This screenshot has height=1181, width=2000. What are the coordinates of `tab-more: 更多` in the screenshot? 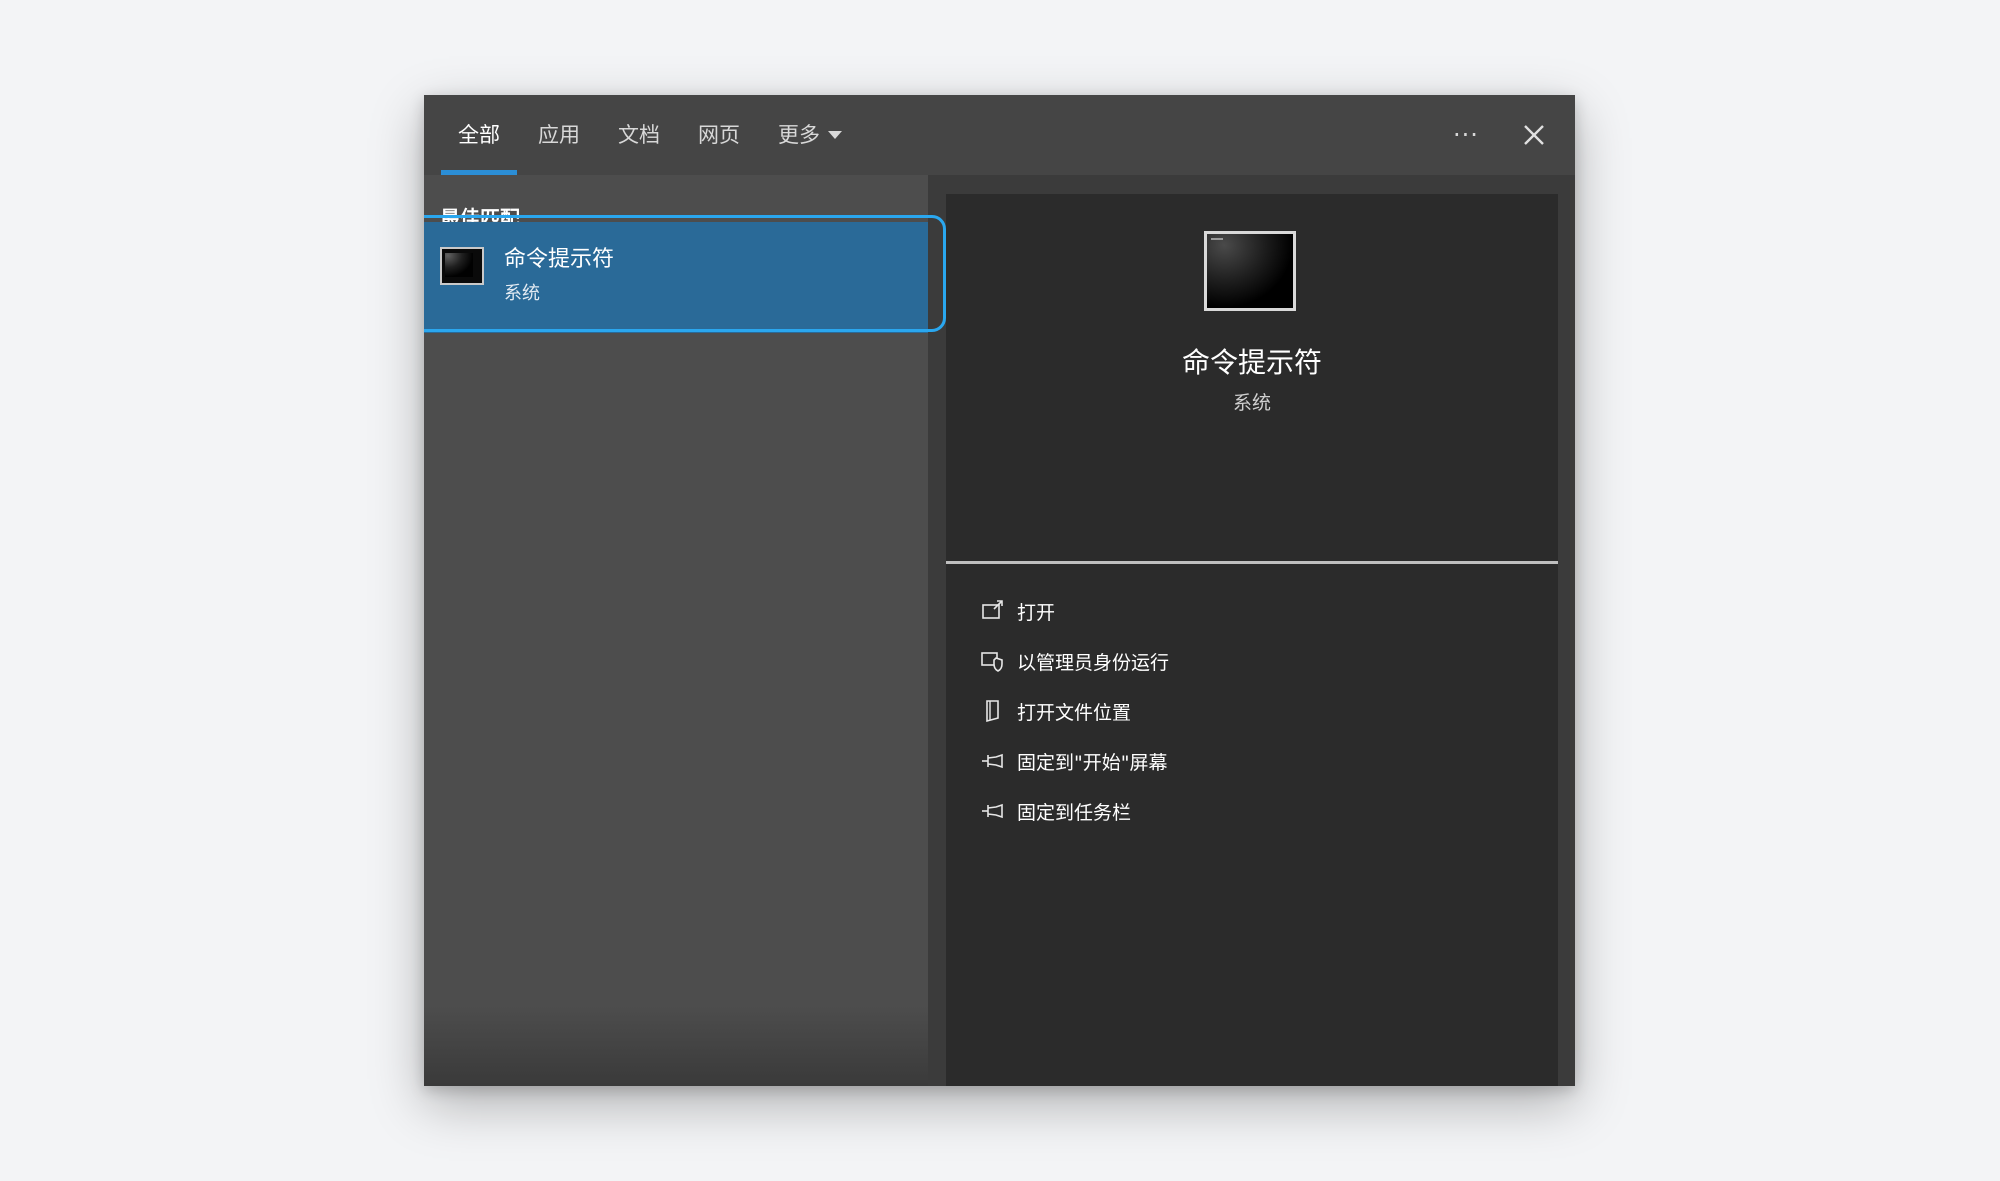 It's located at (810, 135).